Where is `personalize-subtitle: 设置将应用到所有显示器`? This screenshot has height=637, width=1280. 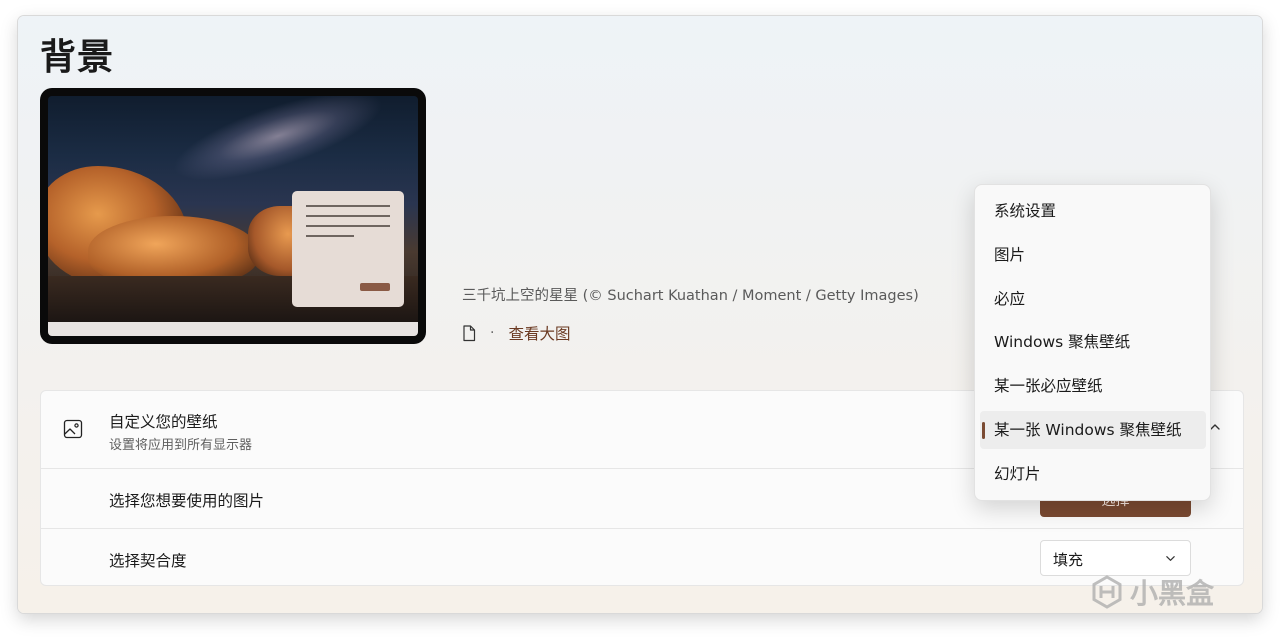 personalize-subtitle: 设置将应用到所有显示器 is located at coordinates (181, 445).